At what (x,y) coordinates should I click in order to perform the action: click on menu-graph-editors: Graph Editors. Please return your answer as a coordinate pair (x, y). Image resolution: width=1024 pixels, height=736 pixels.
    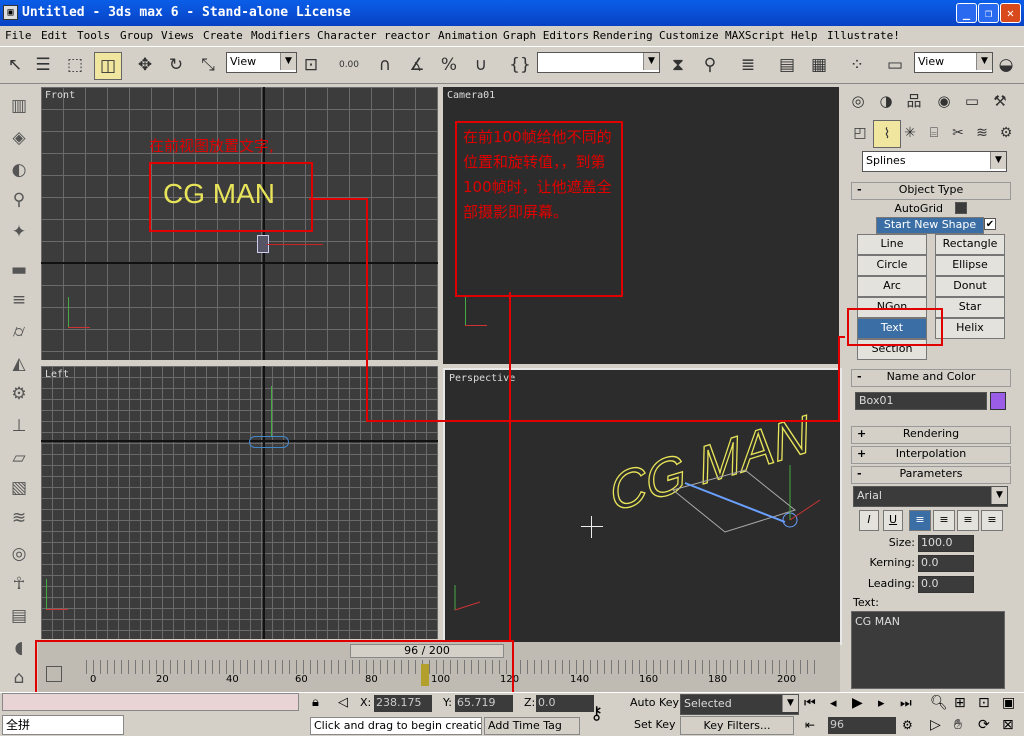
    Looking at the image, I should click on (546, 35).